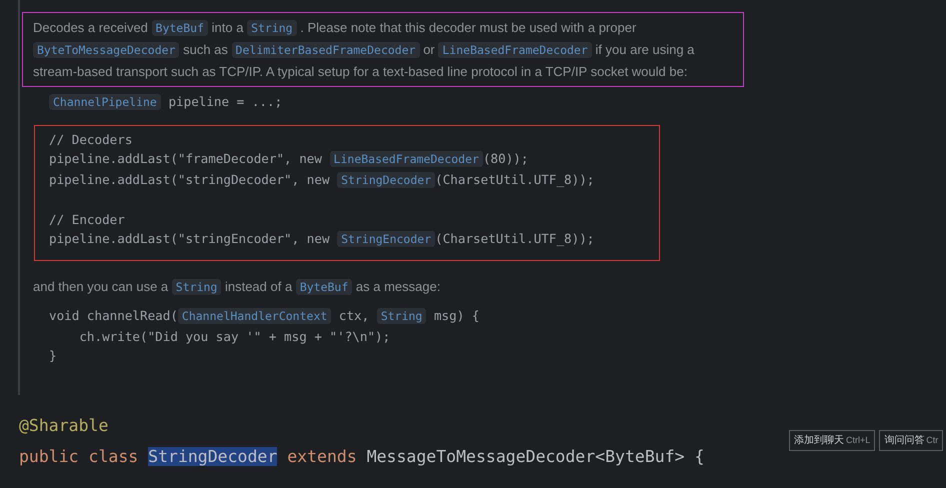  I want to click on code-reference: ByteToMessageDecoder, so click(106, 50).